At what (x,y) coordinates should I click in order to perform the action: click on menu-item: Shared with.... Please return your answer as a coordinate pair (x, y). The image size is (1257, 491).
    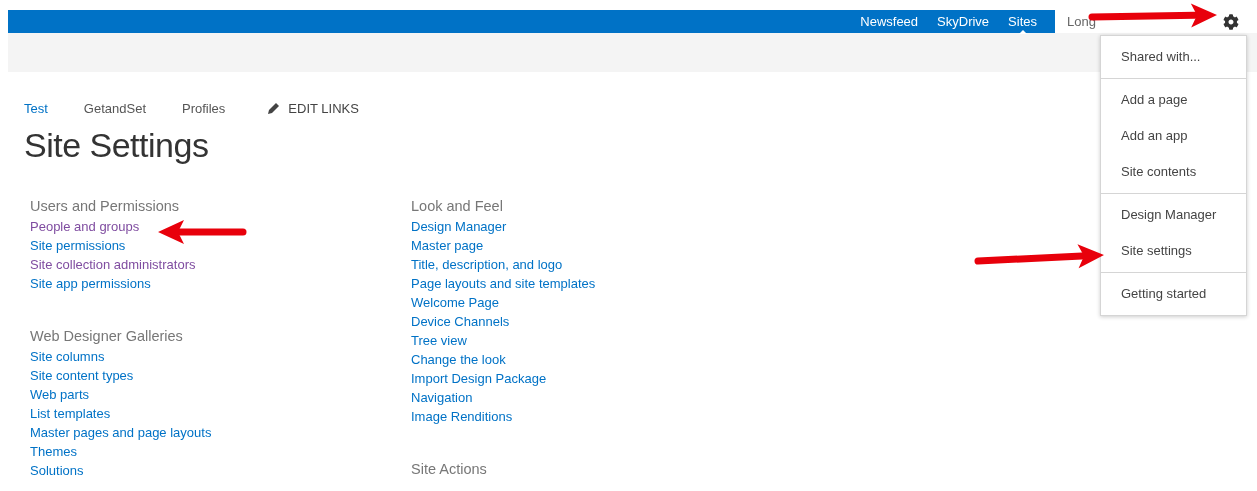
    Looking at the image, I should click on (1173, 57).